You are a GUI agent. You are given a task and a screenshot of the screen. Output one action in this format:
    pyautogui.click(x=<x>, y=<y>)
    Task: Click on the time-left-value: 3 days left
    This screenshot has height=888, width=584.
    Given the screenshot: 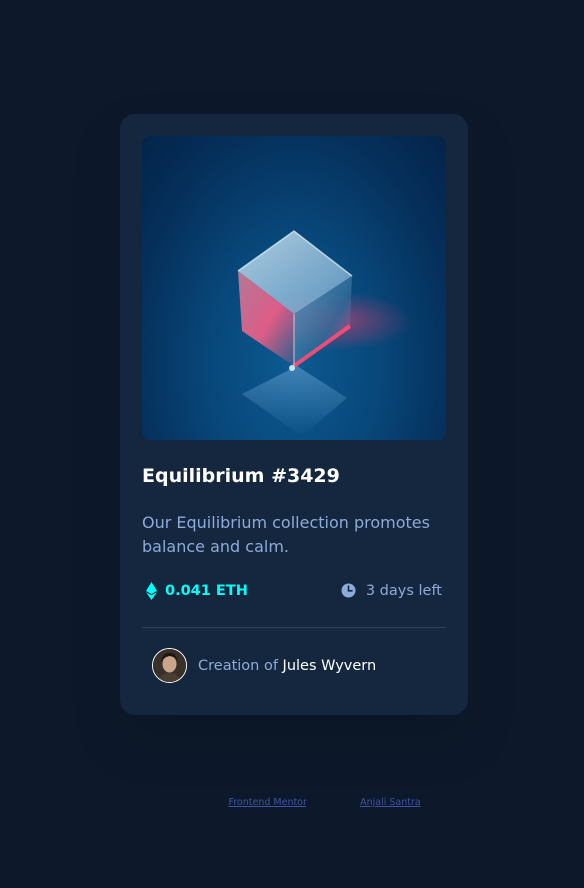 What is the action you would take?
    pyautogui.click(x=403, y=590)
    